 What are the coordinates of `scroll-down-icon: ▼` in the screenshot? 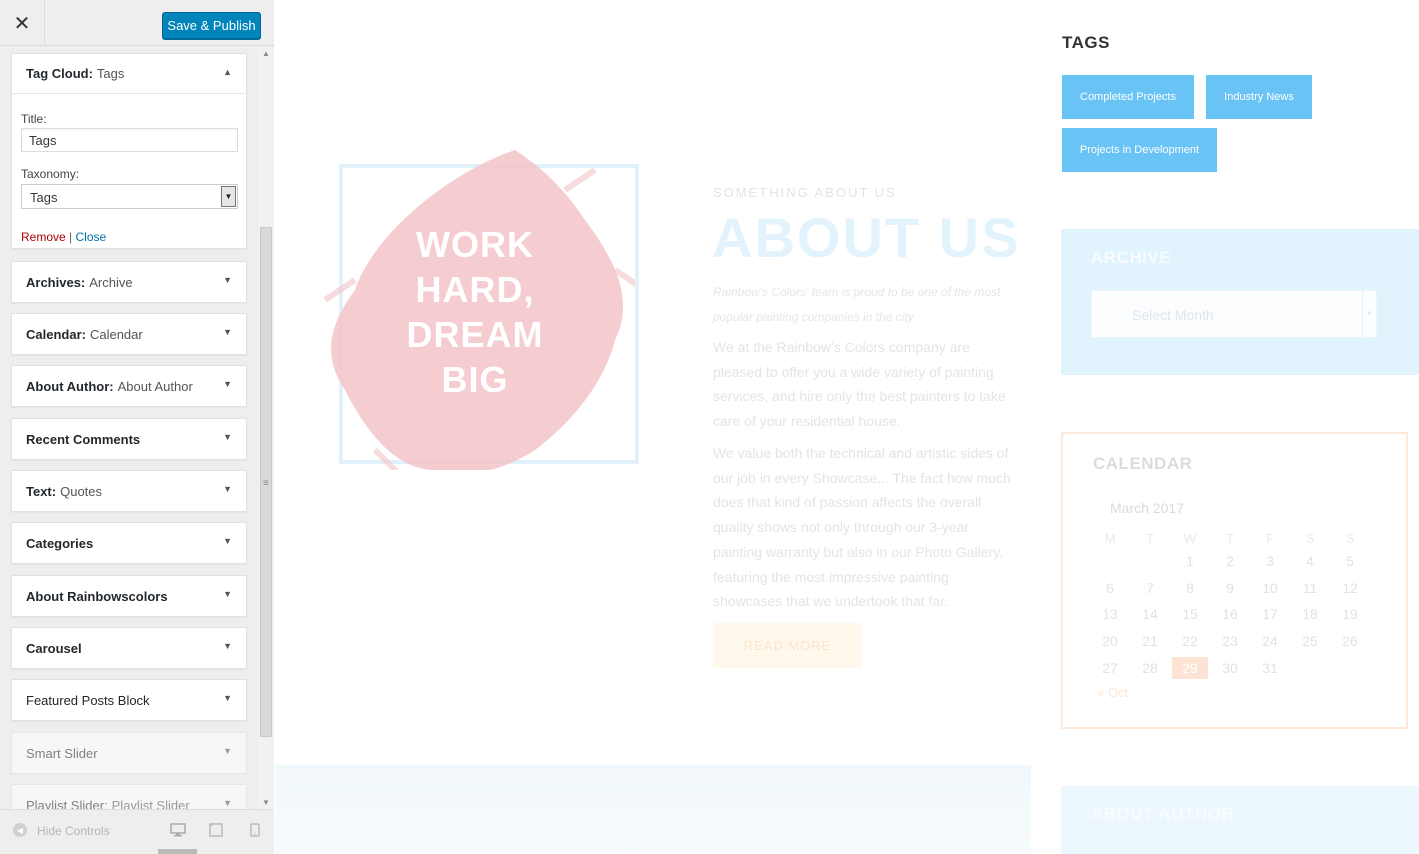 It's located at (266, 802).